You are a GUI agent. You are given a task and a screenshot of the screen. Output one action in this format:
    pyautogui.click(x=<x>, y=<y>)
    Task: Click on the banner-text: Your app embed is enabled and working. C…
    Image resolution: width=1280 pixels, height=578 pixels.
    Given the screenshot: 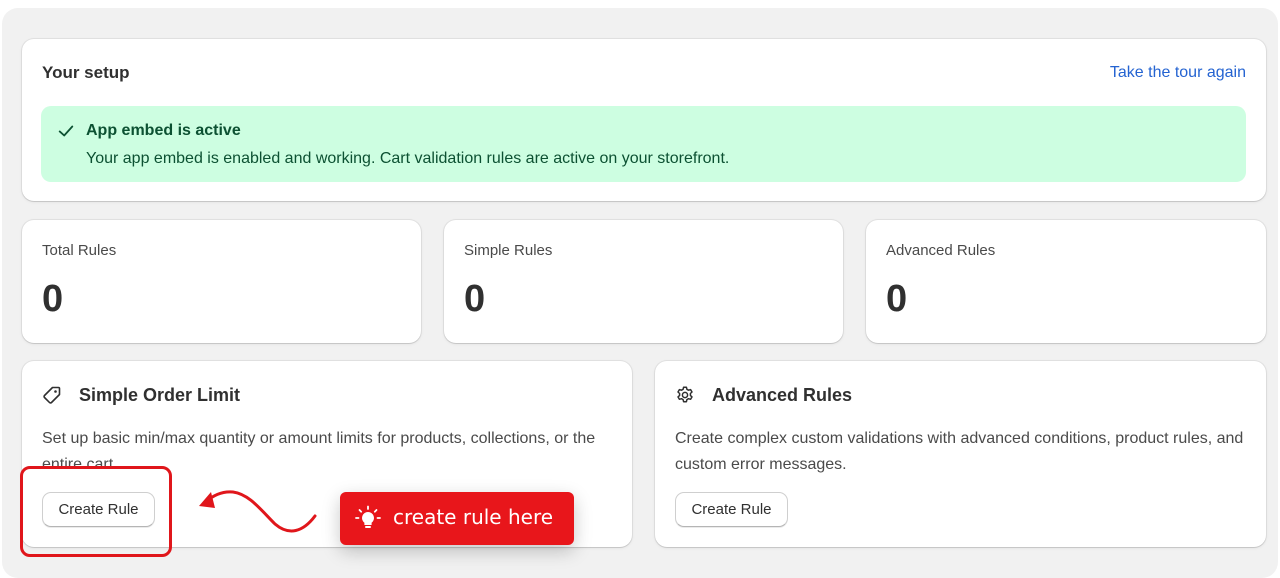 What is the action you would take?
    pyautogui.click(x=408, y=158)
    